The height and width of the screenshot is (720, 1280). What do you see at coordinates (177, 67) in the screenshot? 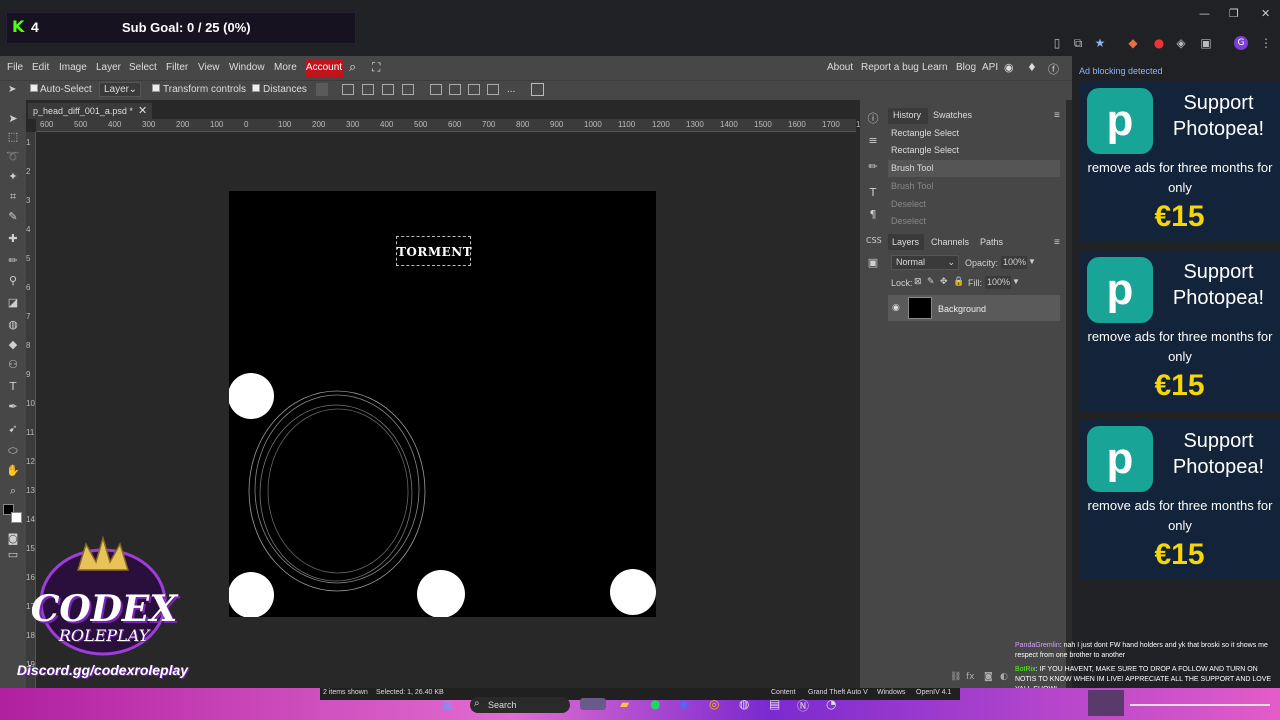
I see `menu-filter: Filter` at bounding box center [177, 67].